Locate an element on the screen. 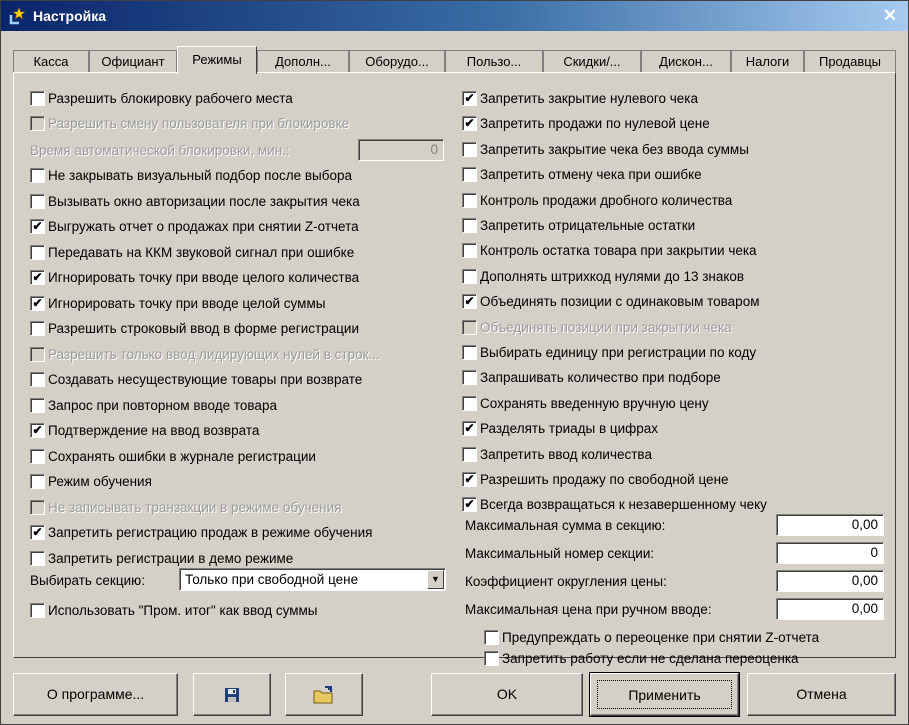 This screenshot has height=725, width=909. option-row: Запретить закрытие чека без ввода суммы is located at coordinates (605, 149).